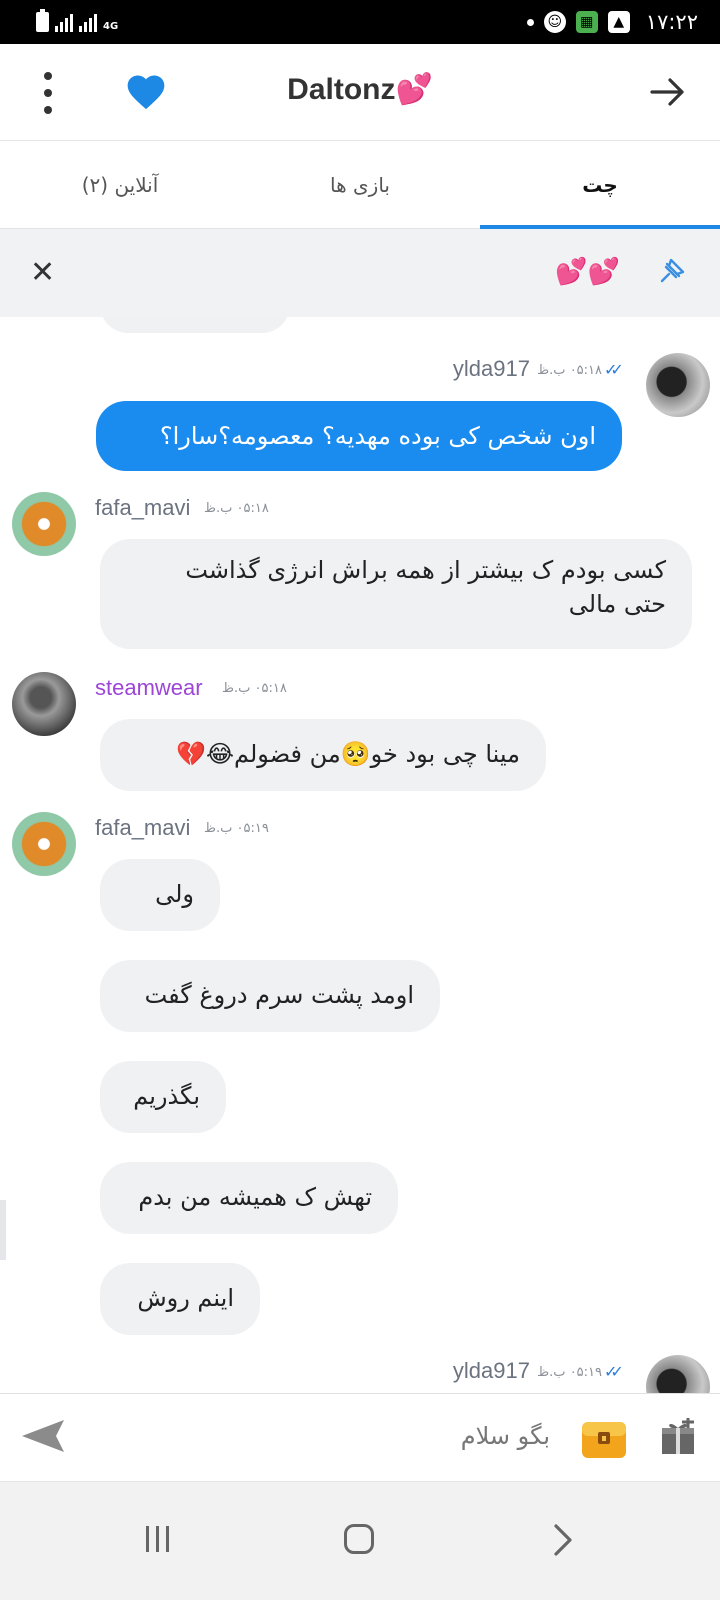 Image resolution: width=720 pixels, height=1600 pixels. Describe the element at coordinates (618, 22) in the screenshot. I see `image-notification-icon: ▲` at that location.